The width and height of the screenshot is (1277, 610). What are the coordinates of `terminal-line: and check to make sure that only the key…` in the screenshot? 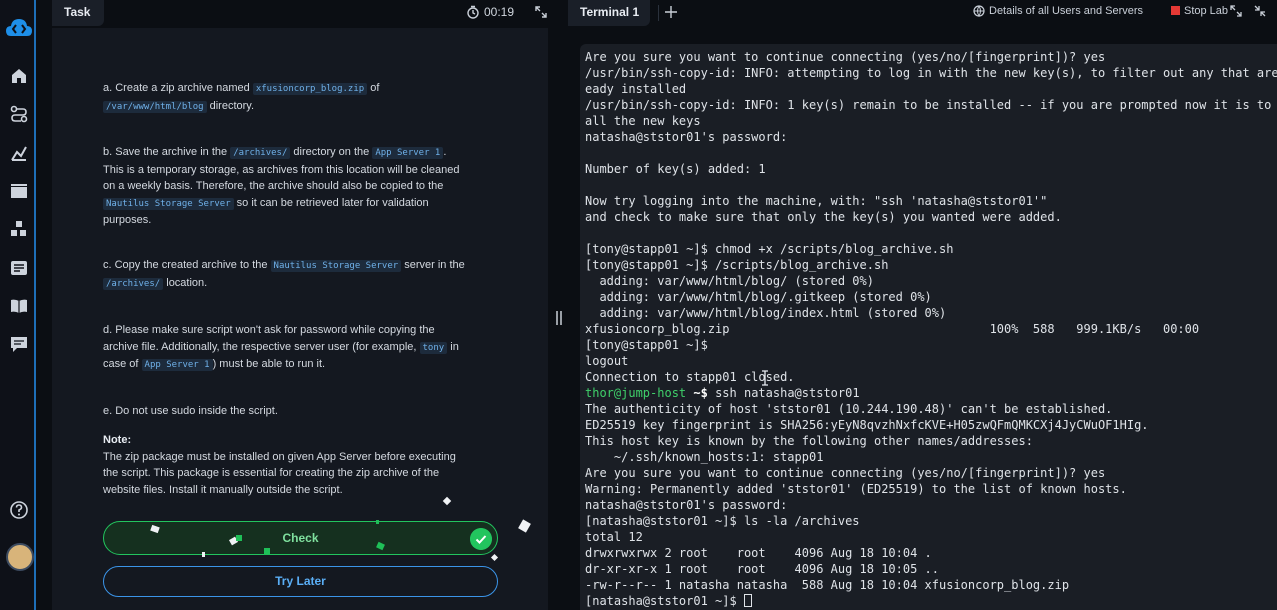 It's located at (823, 217).